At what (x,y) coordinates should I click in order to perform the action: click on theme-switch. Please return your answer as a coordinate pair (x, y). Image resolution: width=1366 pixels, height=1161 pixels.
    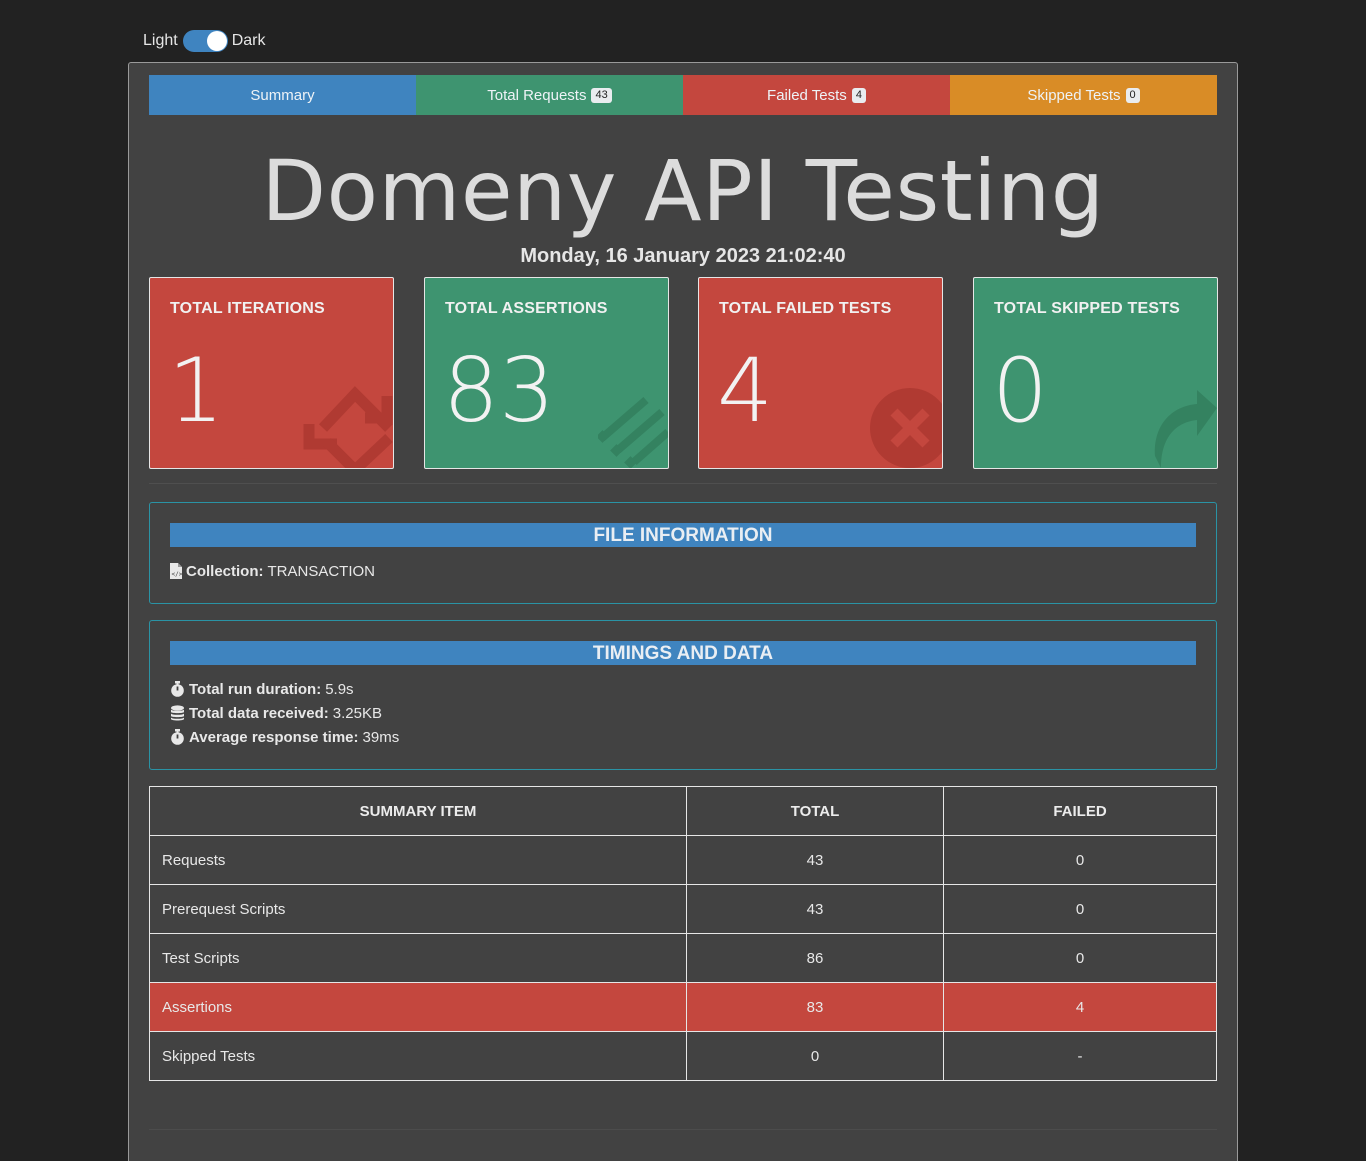
    Looking at the image, I should click on (205, 41).